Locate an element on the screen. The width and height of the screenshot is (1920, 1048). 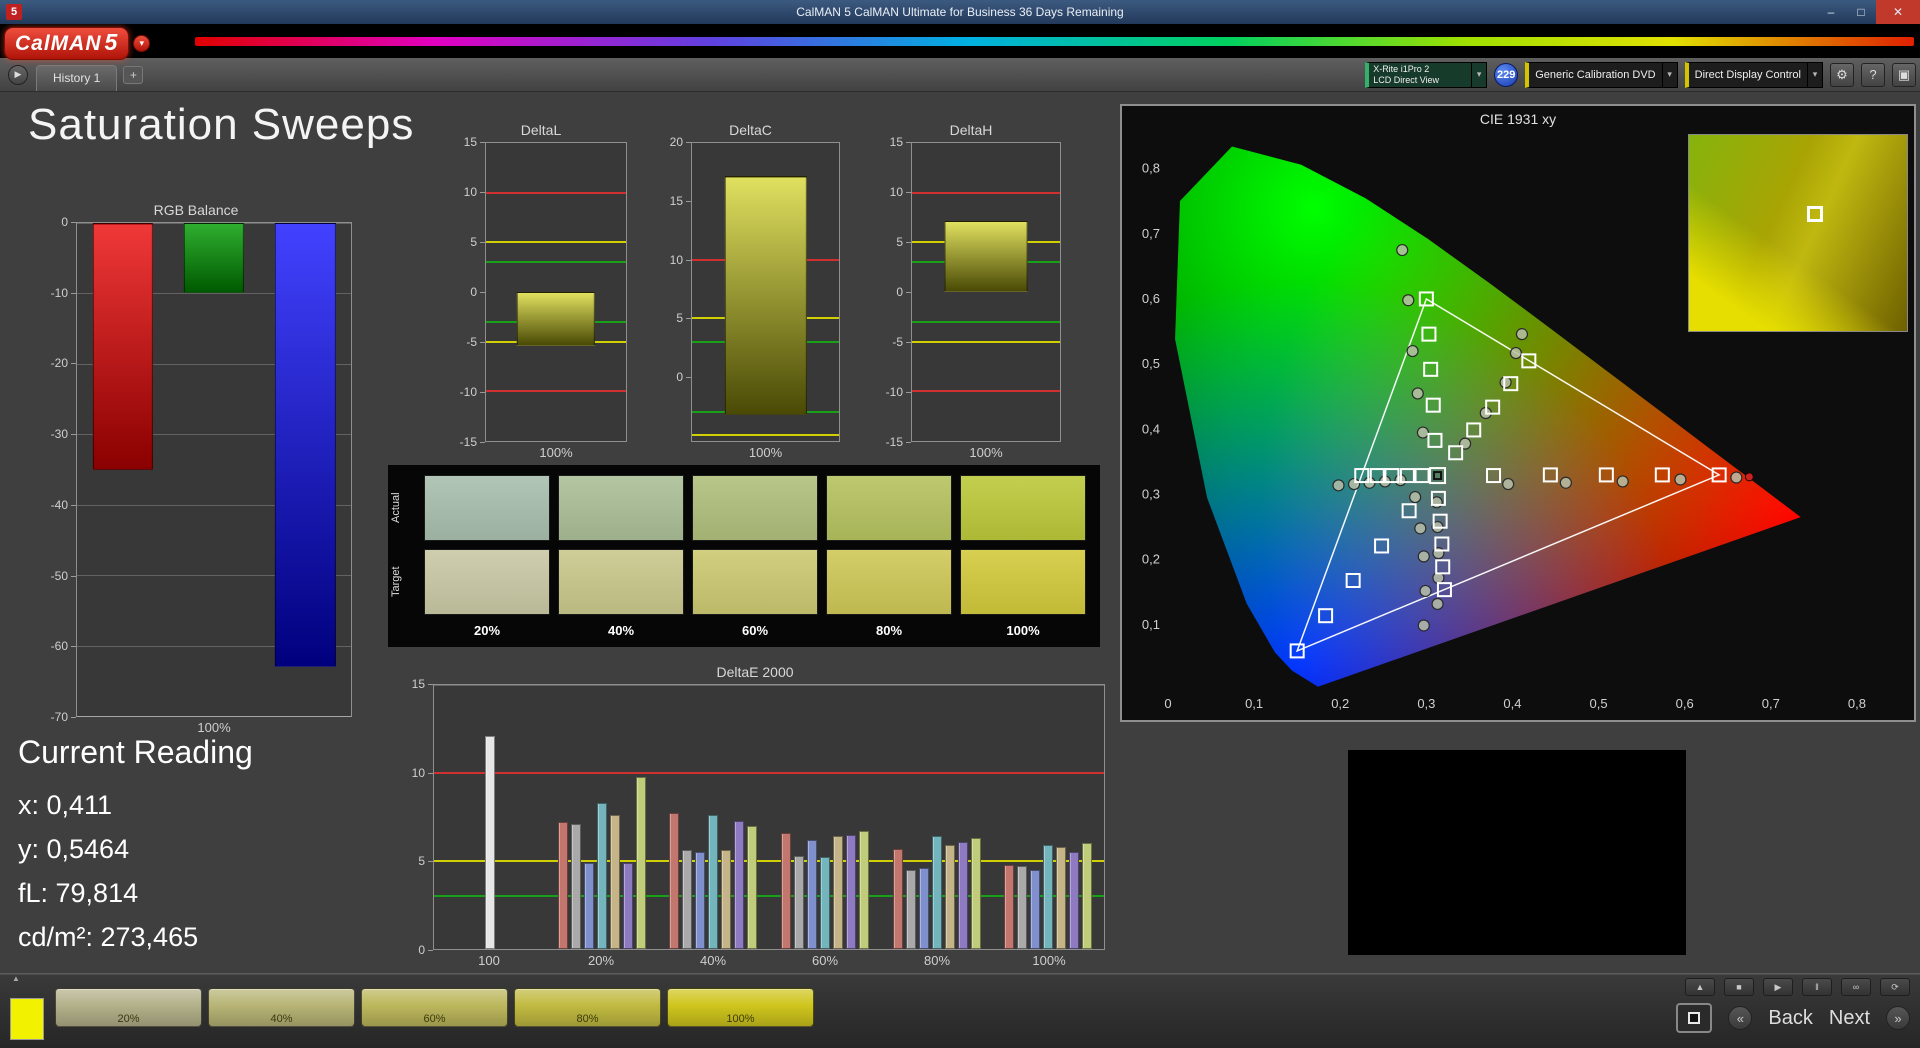
back-chevron-button: « is located at coordinates (1740, 1018).